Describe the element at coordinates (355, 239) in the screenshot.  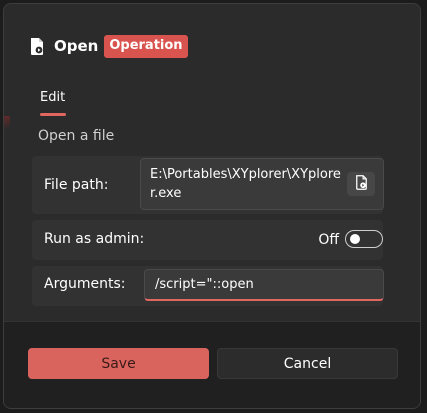
I see `toggle-knob` at that location.